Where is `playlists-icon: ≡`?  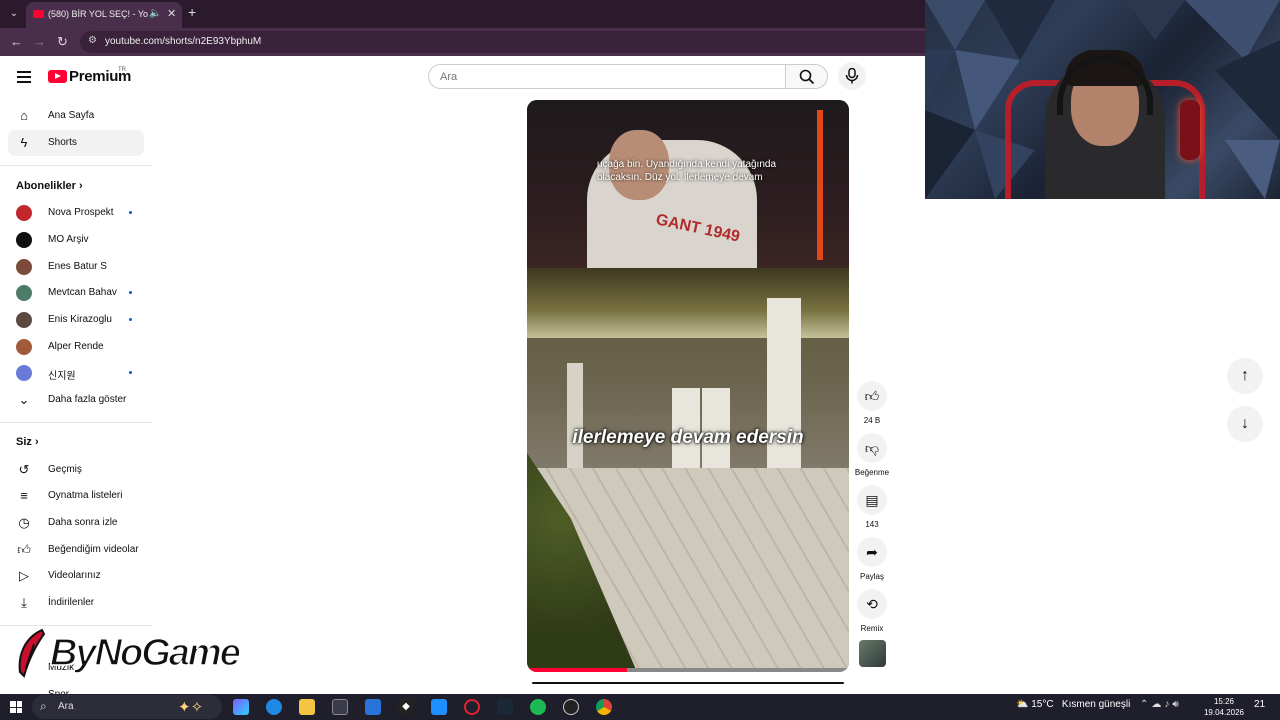
playlists-icon: ≡ is located at coordinates (24, 495).